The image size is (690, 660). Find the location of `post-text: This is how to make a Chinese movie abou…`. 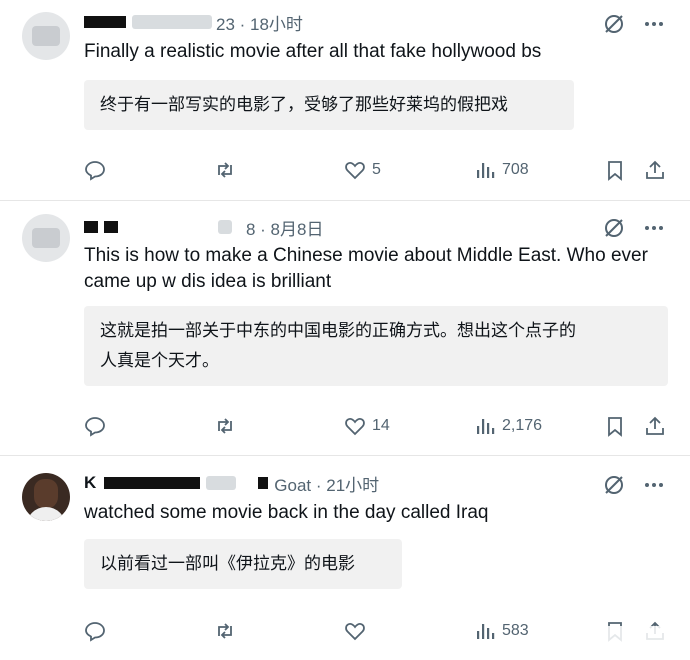

post-text: This is how to make a Chinese movie abou… is located at coordinates (366, 268).